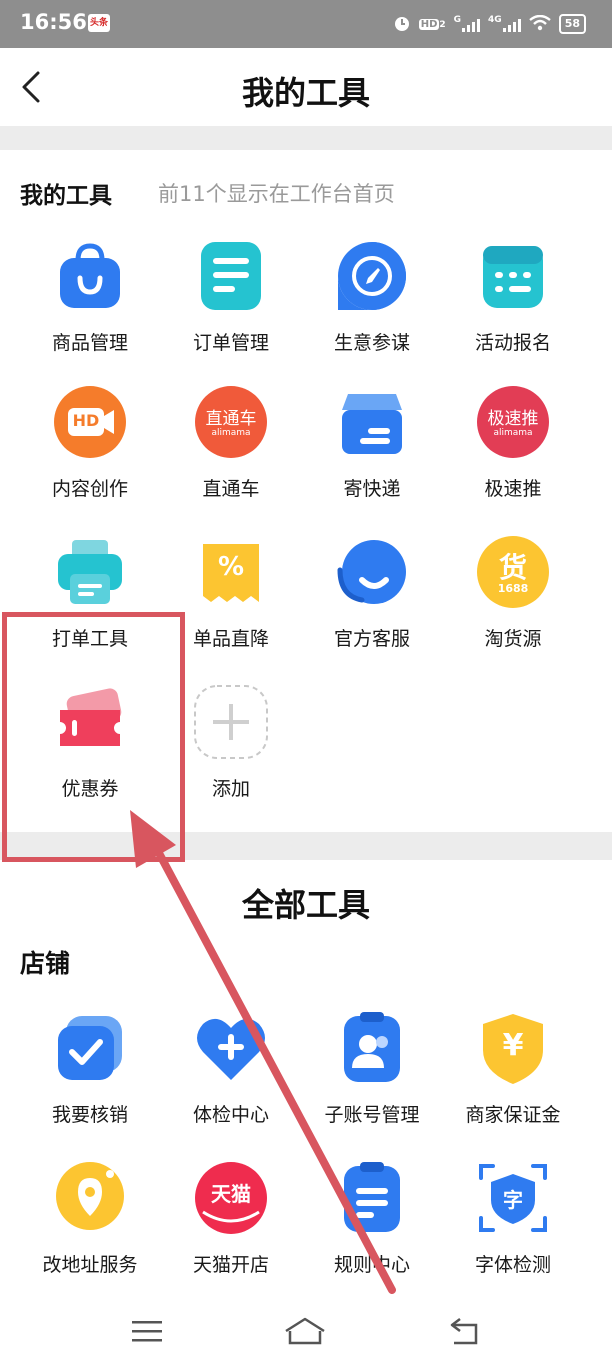 The height and width of the screenshot is (1353, 612). I want to click on status-time: 16:56, so click(53, 22).